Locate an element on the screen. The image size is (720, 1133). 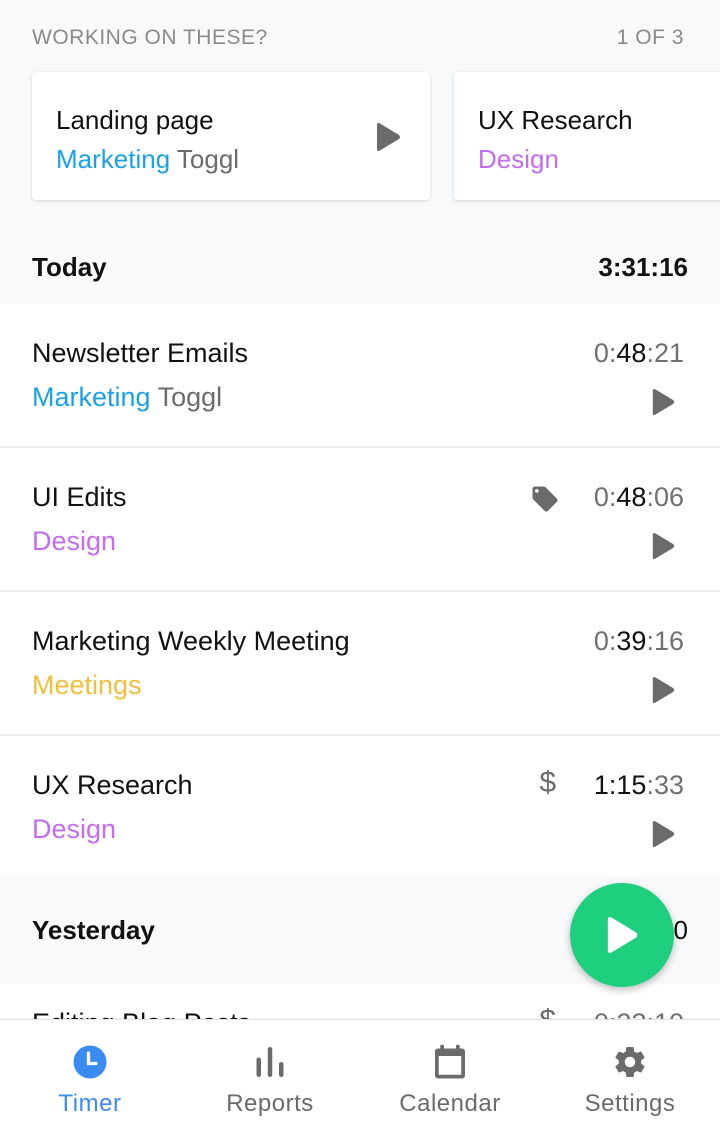
time-entry: UX Research Design $ 1:15:33 is located at coordinates (360, 808).